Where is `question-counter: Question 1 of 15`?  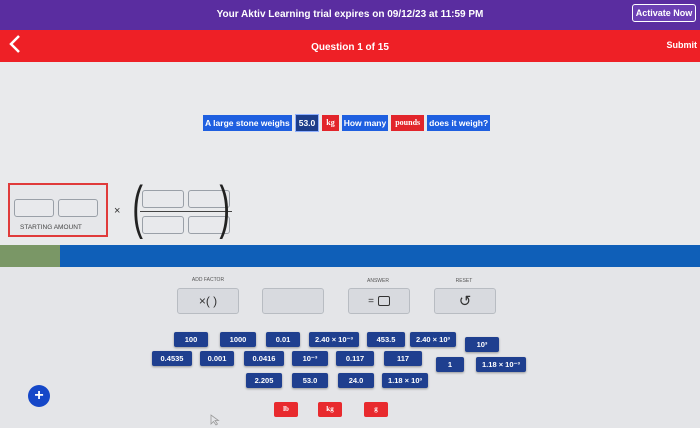 question-counter: Question 1 of 15 is located at coordinates (350, 47).